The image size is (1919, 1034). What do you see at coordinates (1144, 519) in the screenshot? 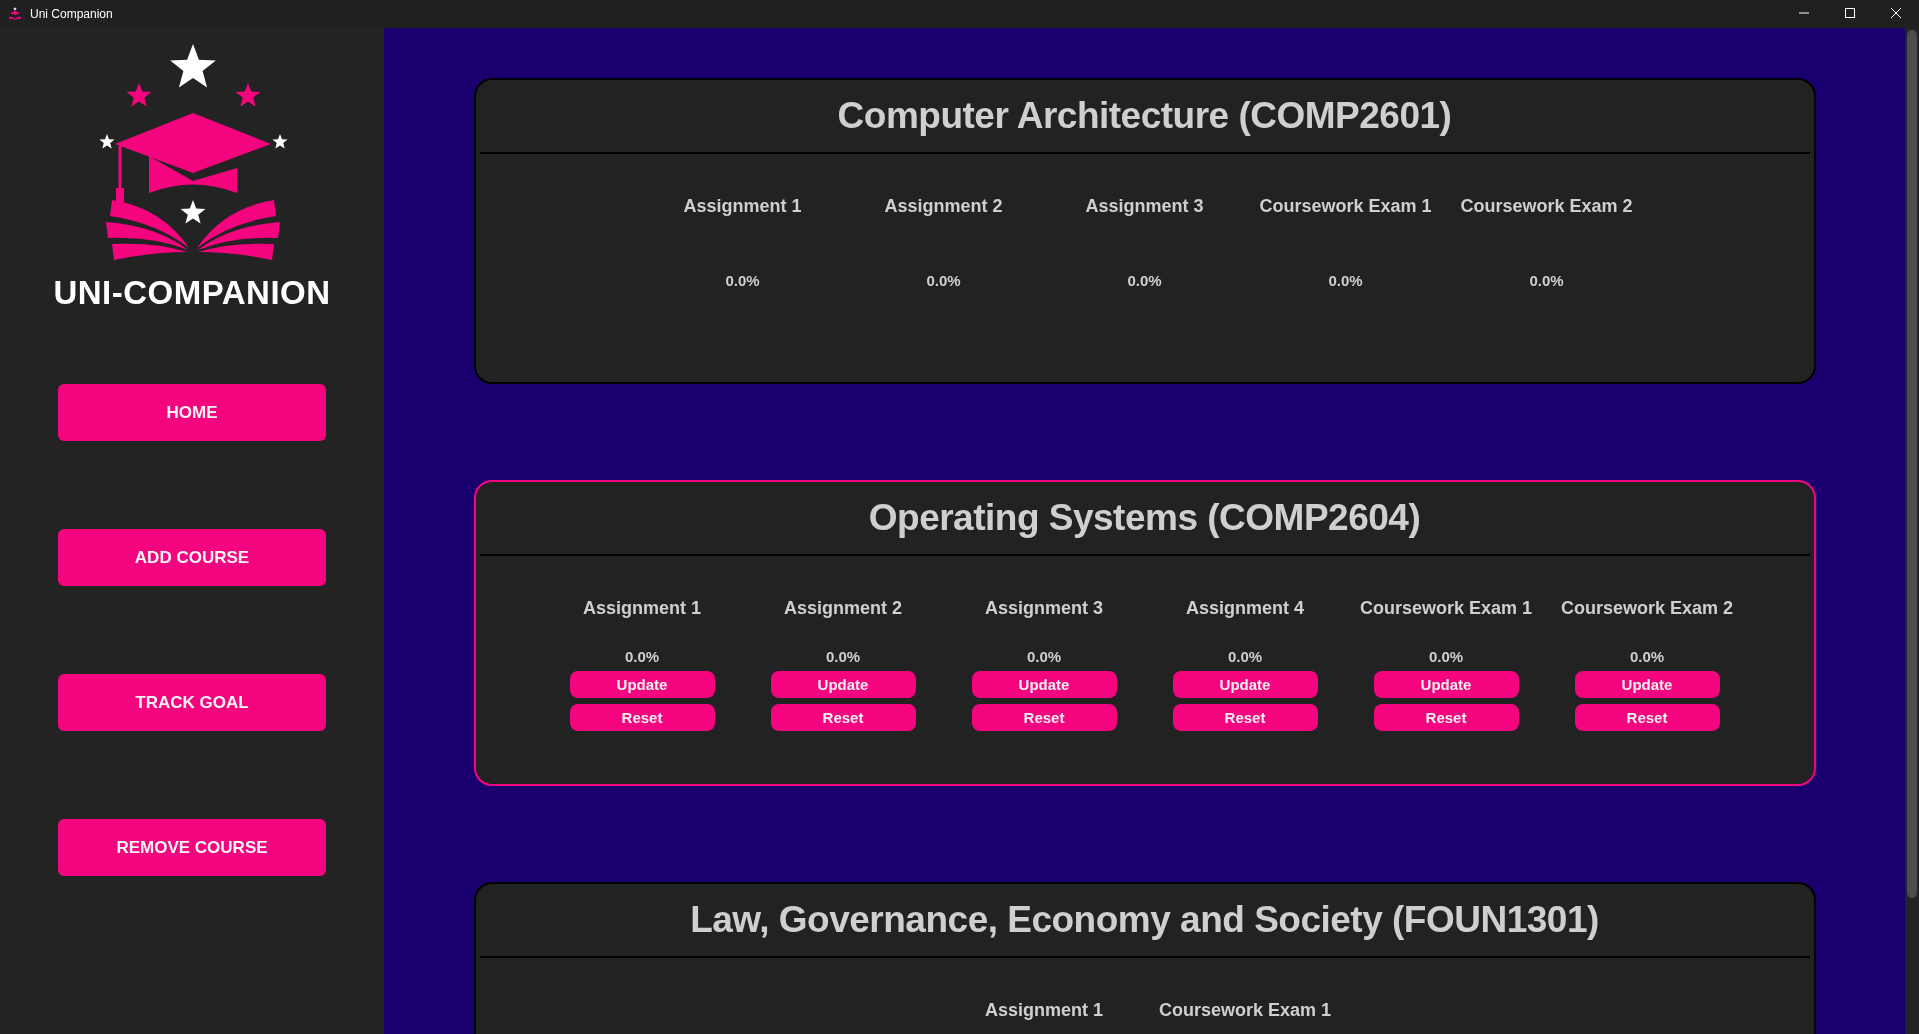
I see `course-title: Operating Systems (COMP2604)` at bounding box center [1144, 519].